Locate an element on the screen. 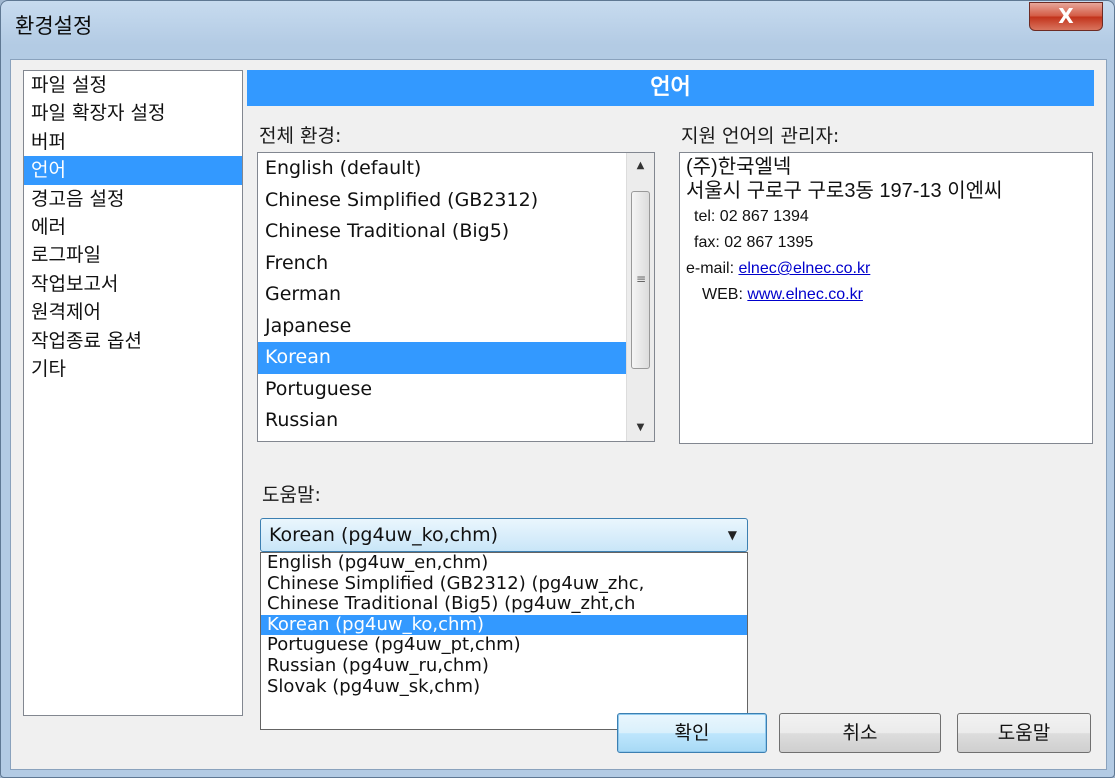  admin-fax: fax: 02 867 1395 is located at coordinates (754, 242).